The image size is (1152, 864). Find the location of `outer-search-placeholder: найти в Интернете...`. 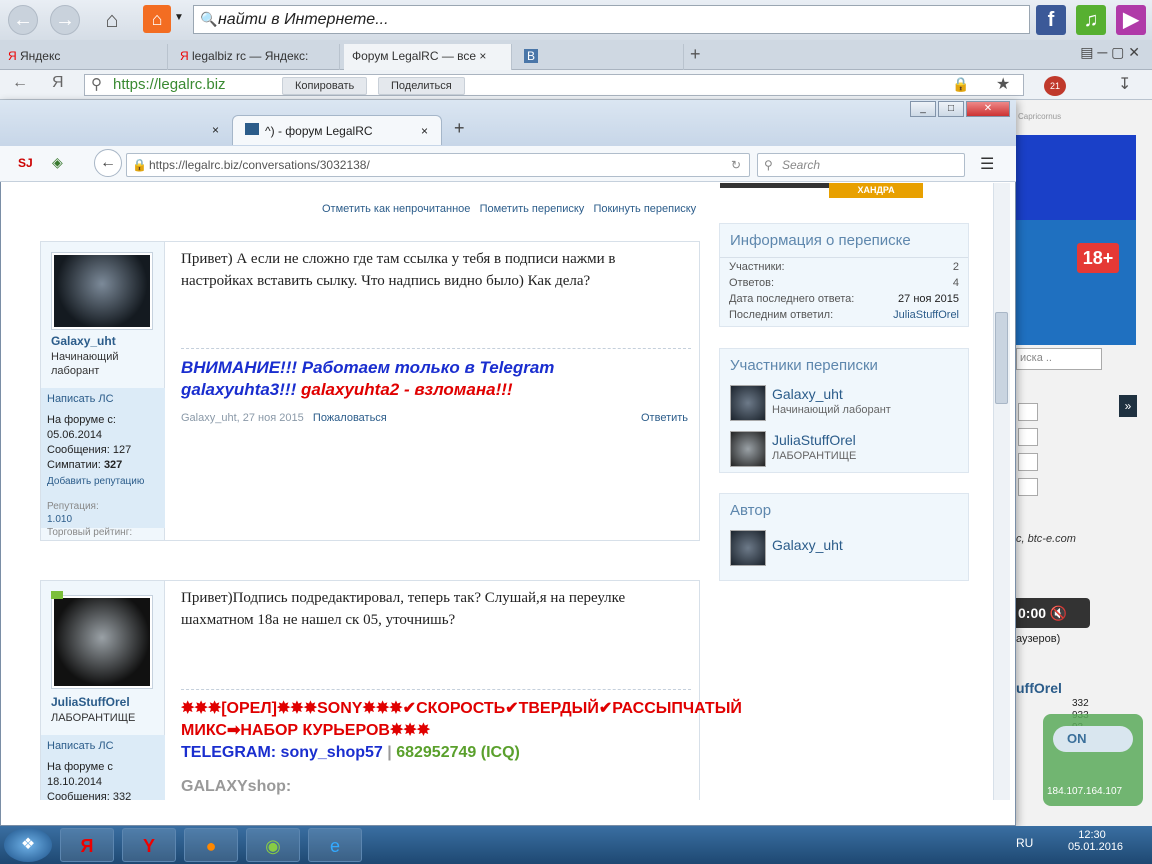

outer-search-placeholder: найти в Интернете... is located at coordinates (303, 19).